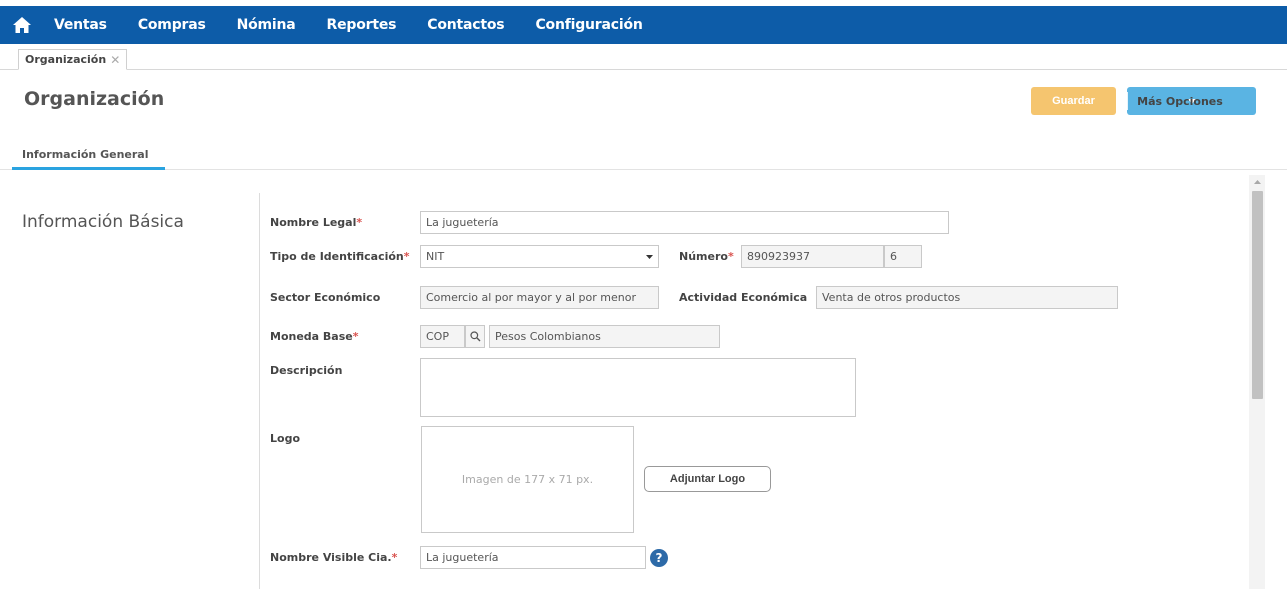 This screenshot has width=1287, height=589. I want to click on nav-reportes: Reportes, so click(362, 25).